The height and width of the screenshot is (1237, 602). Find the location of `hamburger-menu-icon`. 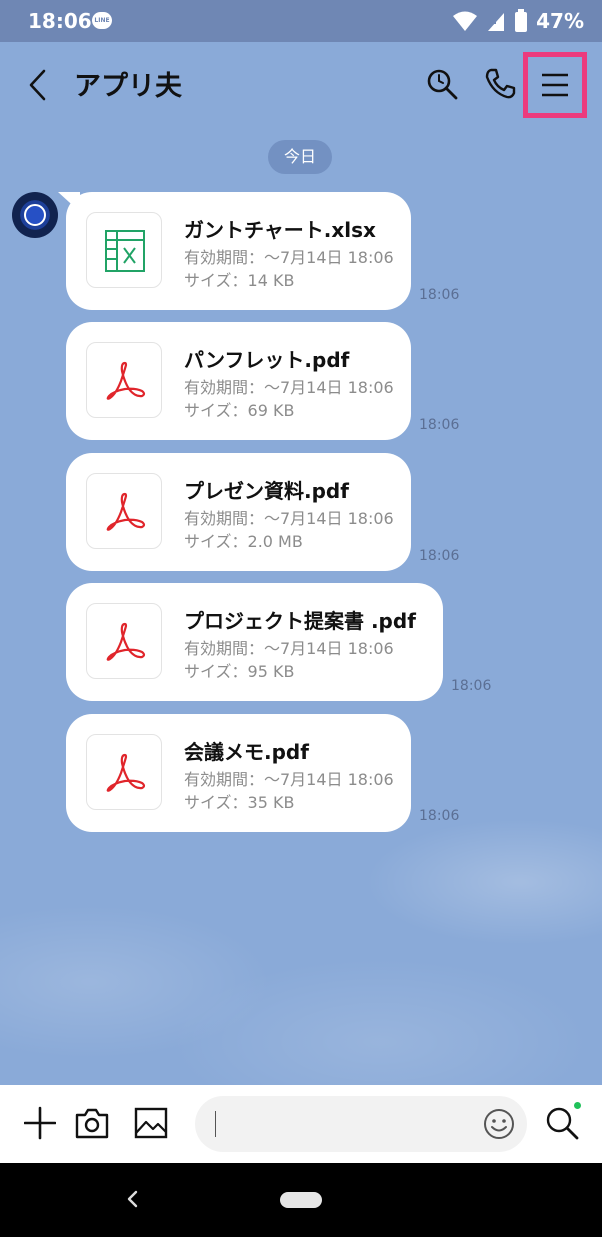

hamburger-menu-icon is located at coordinates (555, 85).